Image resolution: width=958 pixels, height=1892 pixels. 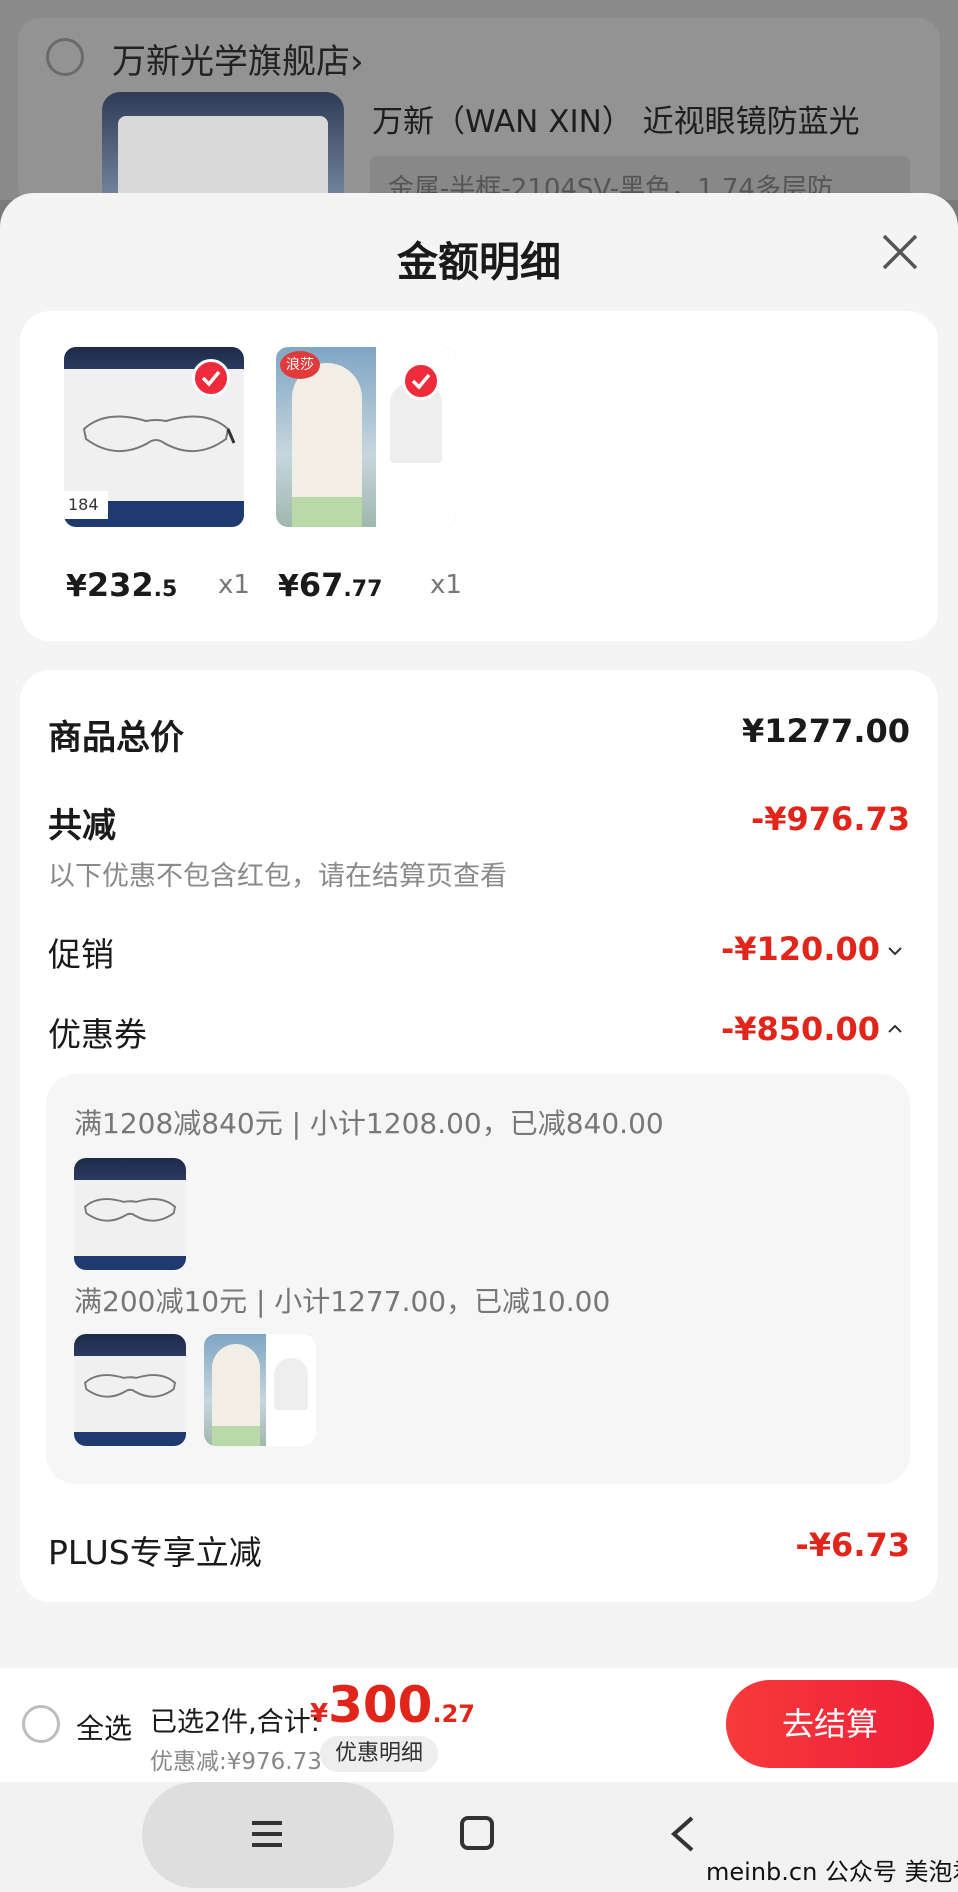 I want to click on total-reduction-label: 共减, so click(x=82, y=826).